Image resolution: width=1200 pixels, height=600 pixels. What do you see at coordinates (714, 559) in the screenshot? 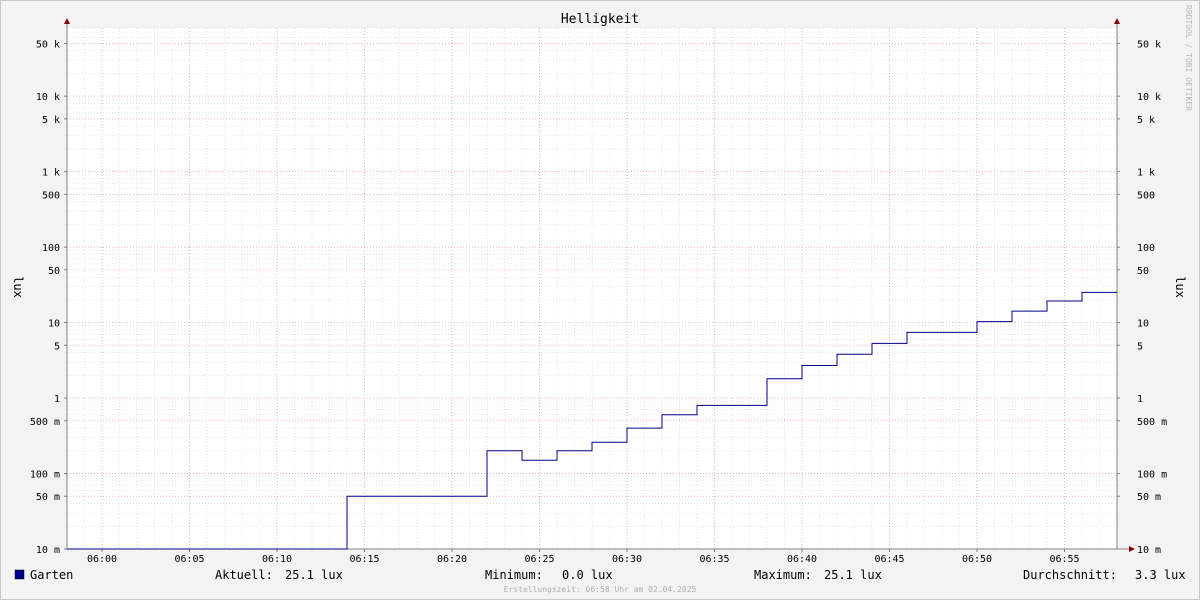
I see `x-tick-label: 06:35` at bounding box center [714, 559].